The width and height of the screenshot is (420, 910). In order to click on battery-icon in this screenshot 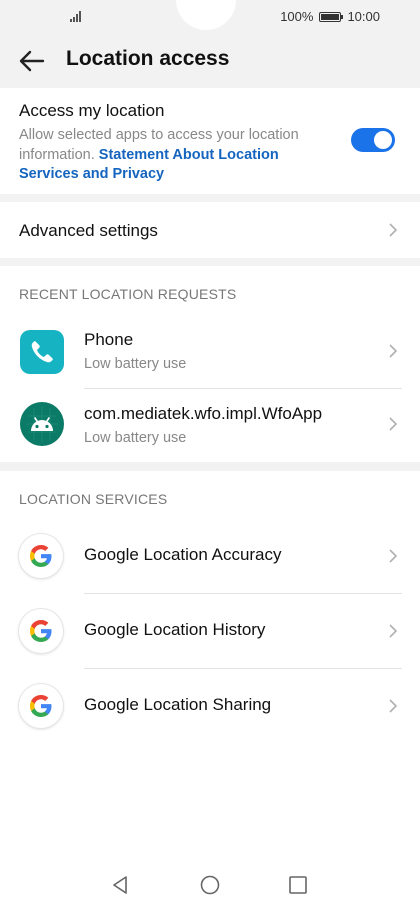, I will do `click(331, 16)`.